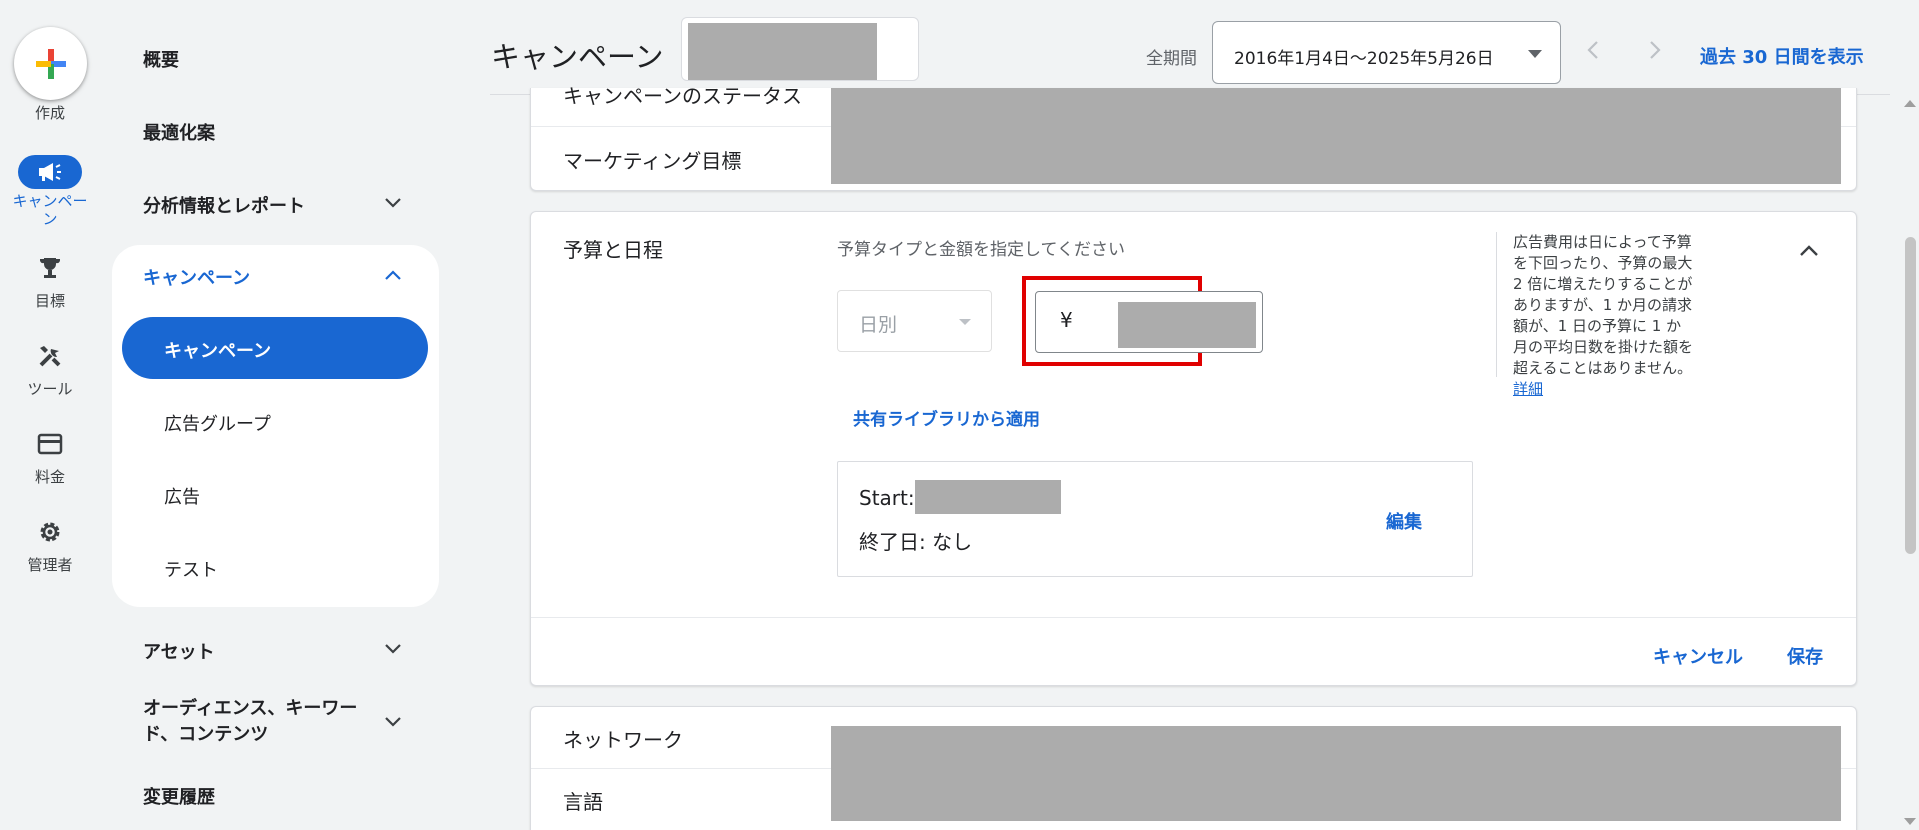 The width and height of the screenshot is (1919, 830). I want to click on rail-tools-label: ツール, so click(50, 389).